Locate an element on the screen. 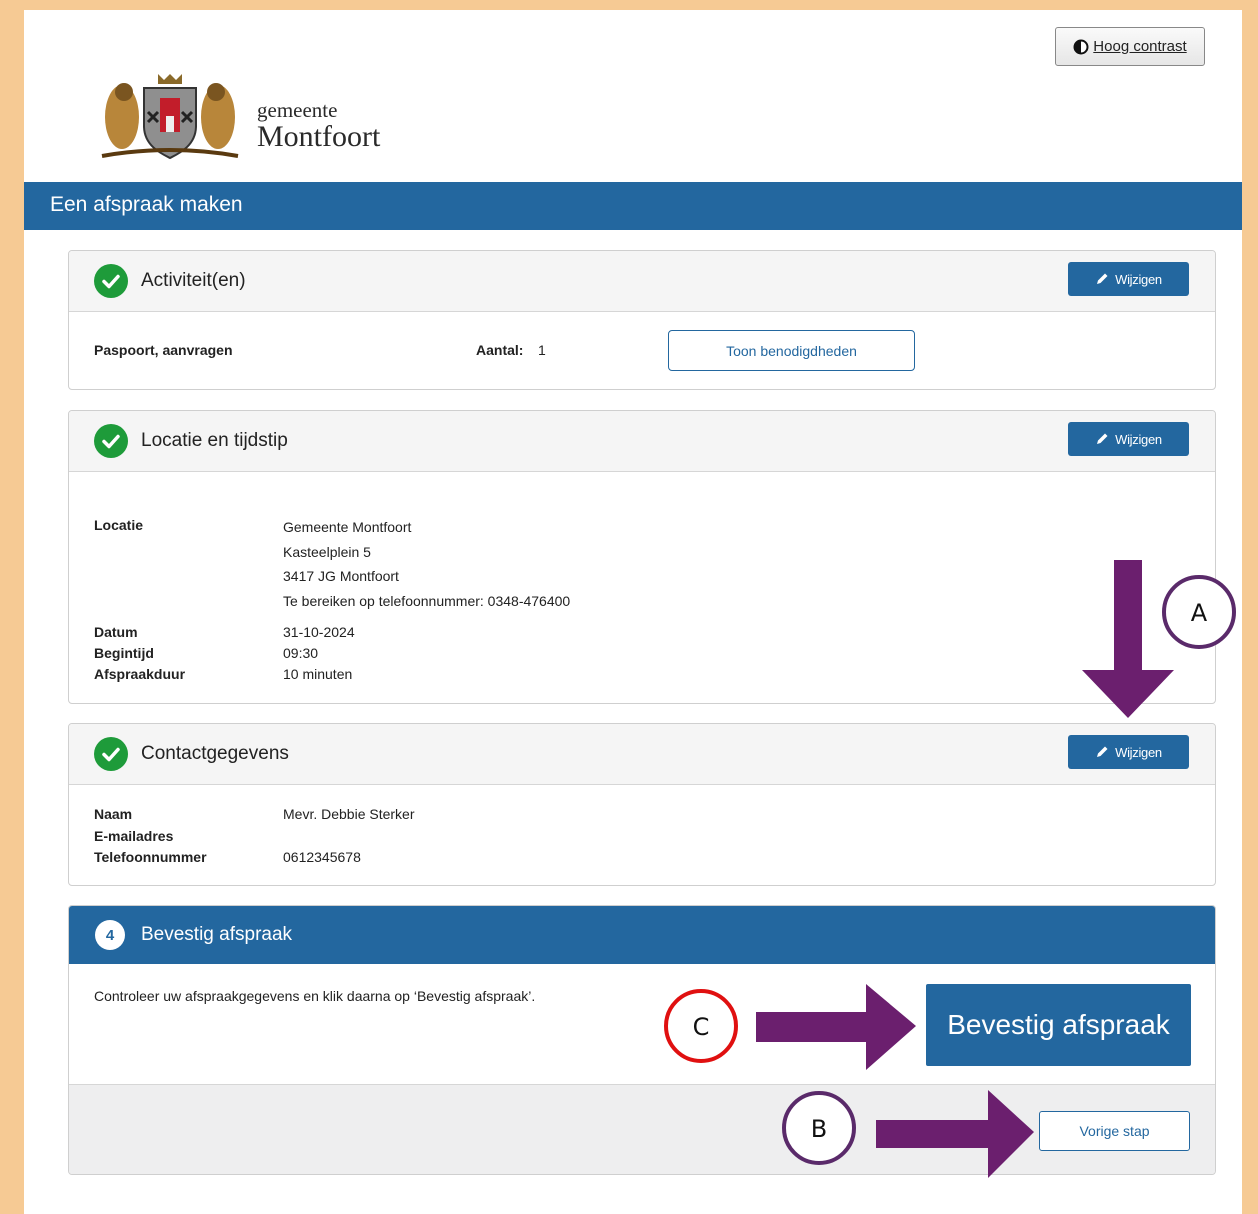  municipality-name: gemeente Montfoort is located at coordinates (318, 125).